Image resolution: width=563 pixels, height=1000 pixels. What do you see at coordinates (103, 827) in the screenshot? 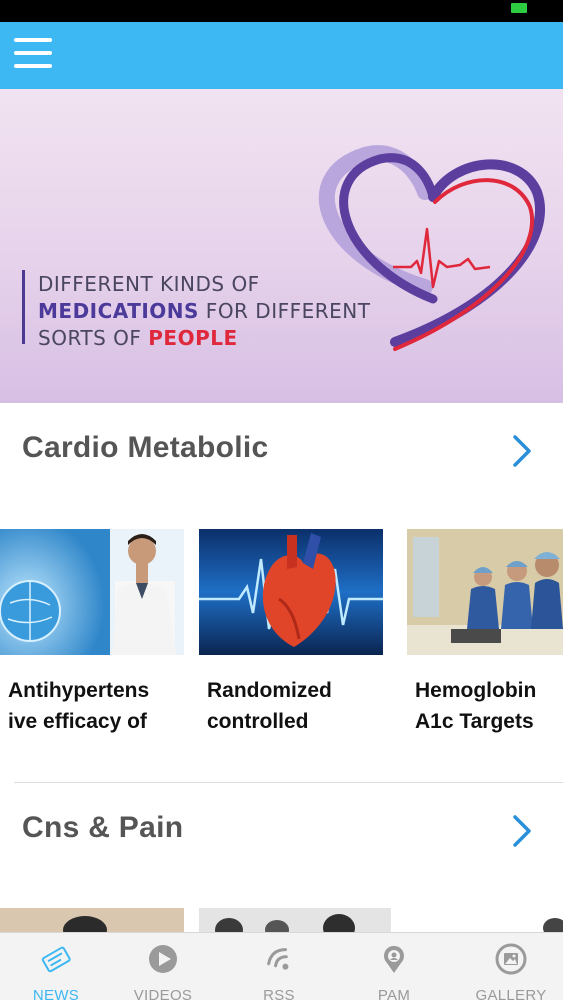
I see `section-title: Cns & Pain` at bounding box center [103, 827].